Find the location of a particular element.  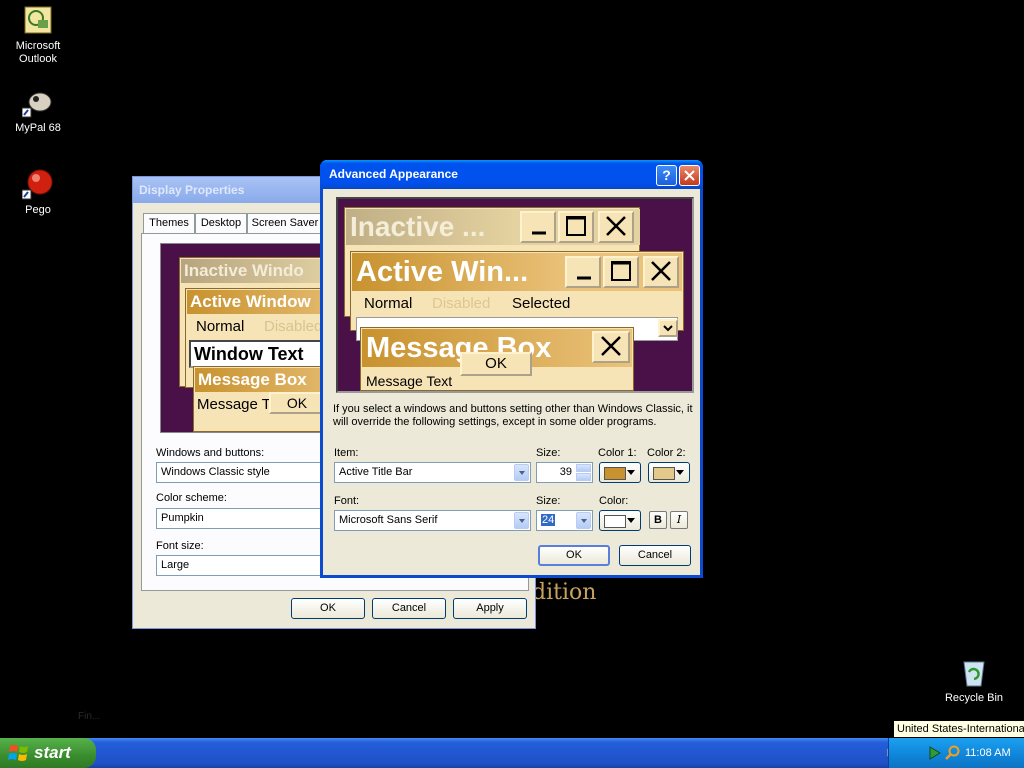

color2-picker is located at coordinates (669, 472).